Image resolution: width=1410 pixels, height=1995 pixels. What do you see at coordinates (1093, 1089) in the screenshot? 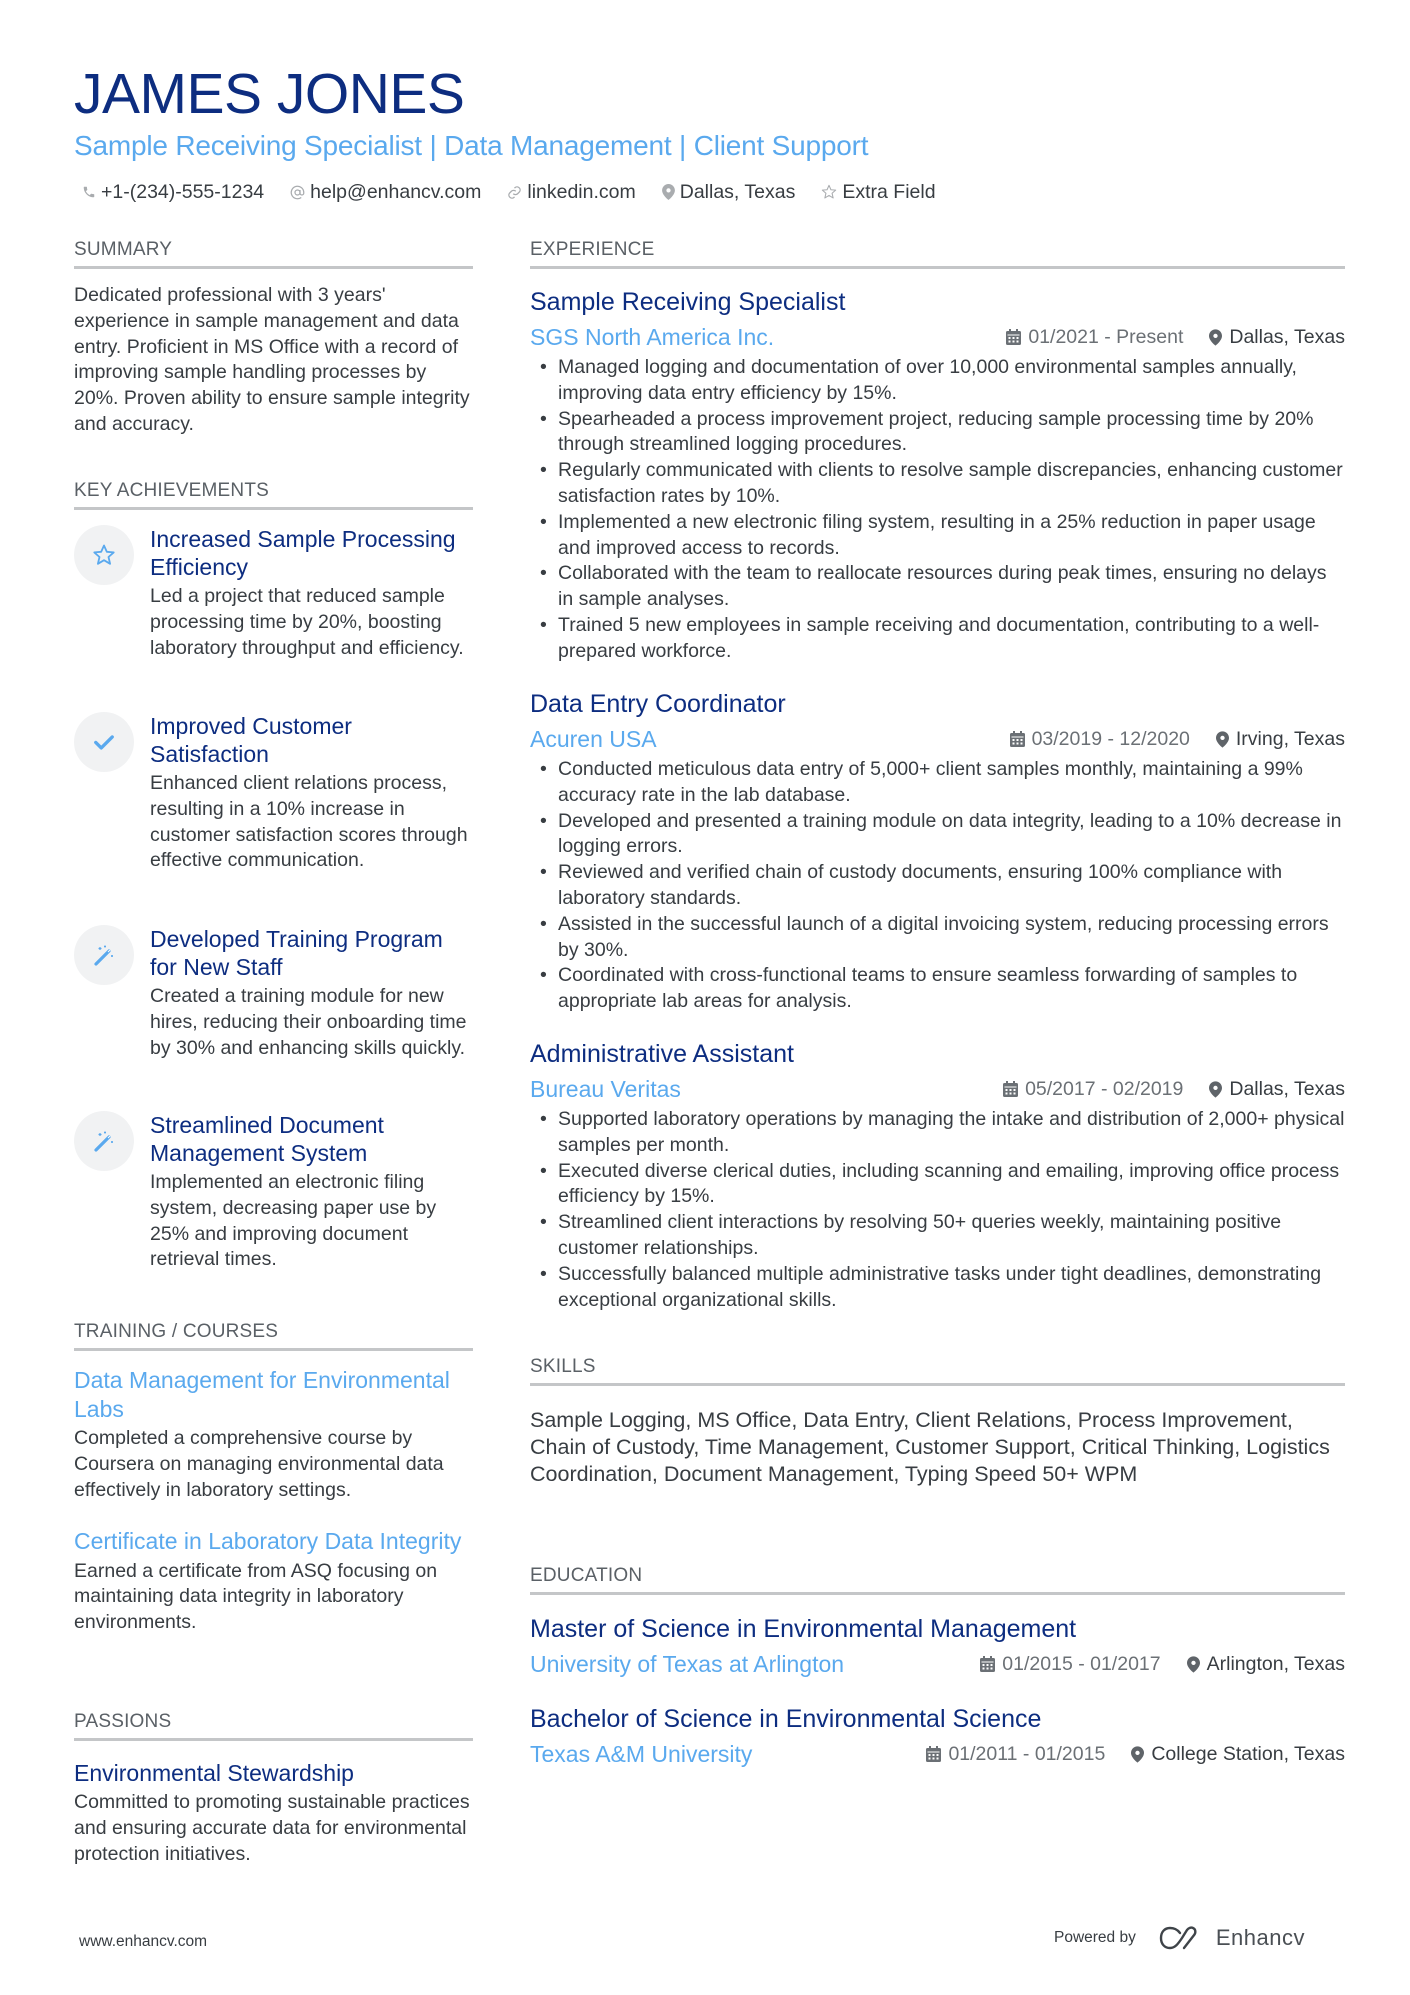
I see `job-dates: 05/2017 - 02/2019` at bounding box center [1093, 1089].